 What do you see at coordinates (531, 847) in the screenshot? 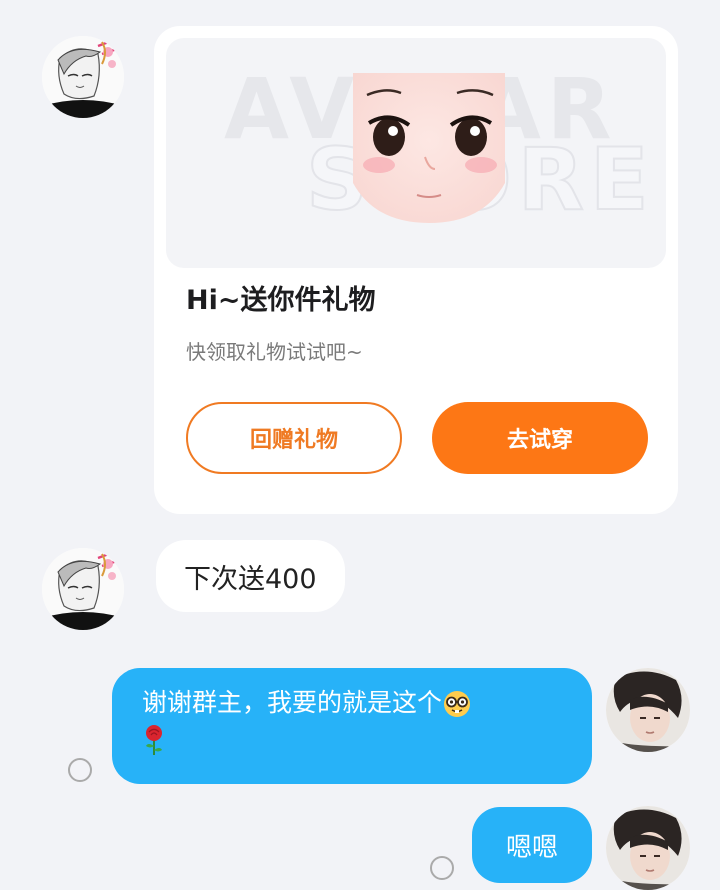
I see `message-text: 嗯嗯` at bounding box center [531, 847].